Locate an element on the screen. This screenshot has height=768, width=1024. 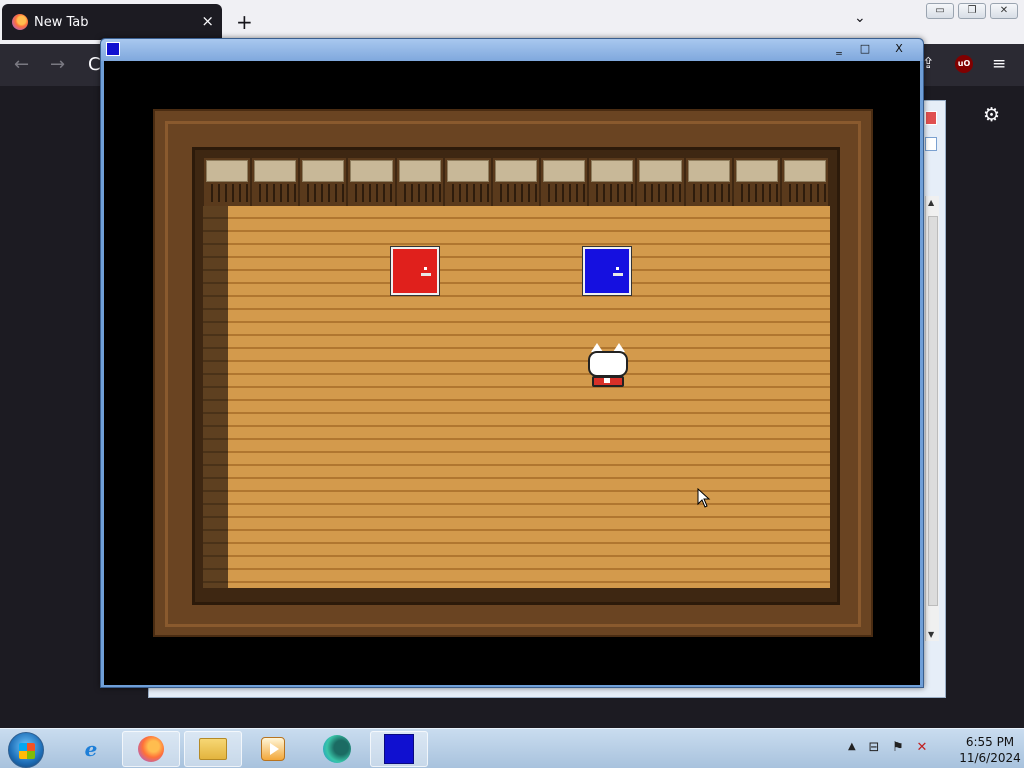
forward-arrow-icon: → is located at coordinates (57, 64).